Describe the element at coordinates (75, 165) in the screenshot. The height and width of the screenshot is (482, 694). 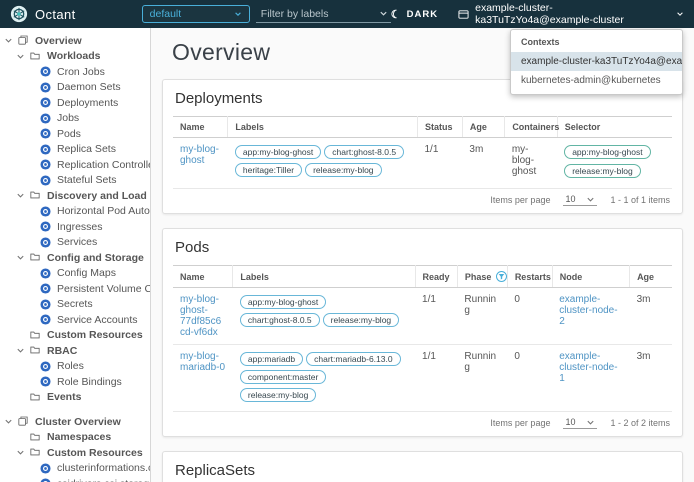
I see `sidebar-item-replication-controllers: Replication Controllers` at that location.